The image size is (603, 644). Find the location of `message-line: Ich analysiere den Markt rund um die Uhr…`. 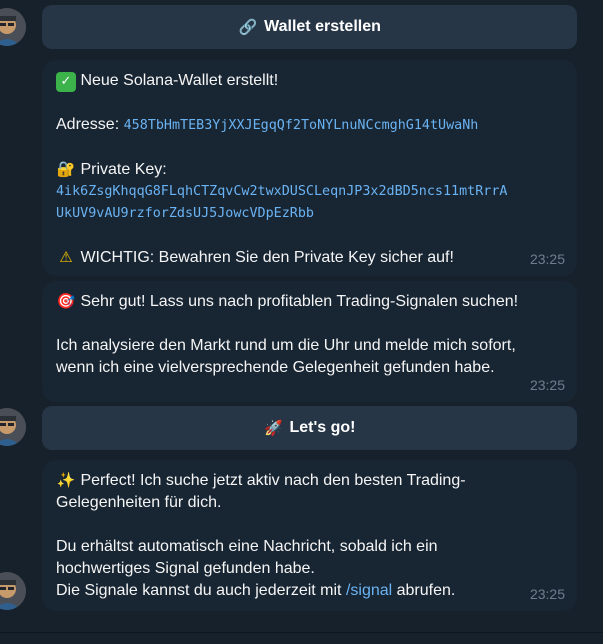

message-line: Ich analysiere den Markt rund um die Uhr… is located at coordinates (286, 345).